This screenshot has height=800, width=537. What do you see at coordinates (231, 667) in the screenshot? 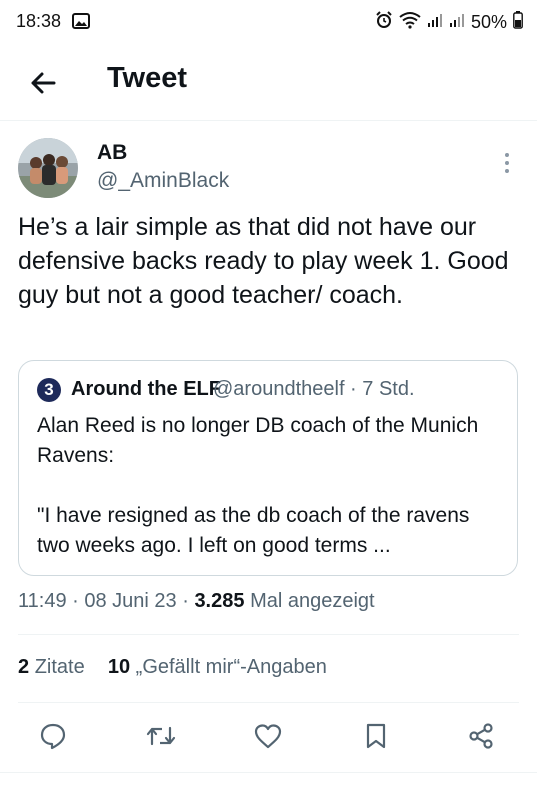
I see `likes-label: „Gefällt mir“-Angaben` at bounding box center [231, 667].